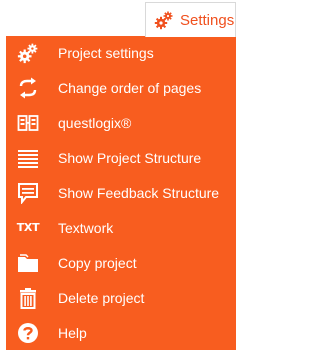 The width and height of the screenshot is (320, 354). Describe the element at coordinates (130, 158) in the screenshot. I see `menu-item-label: Show Project Structure` at that location.